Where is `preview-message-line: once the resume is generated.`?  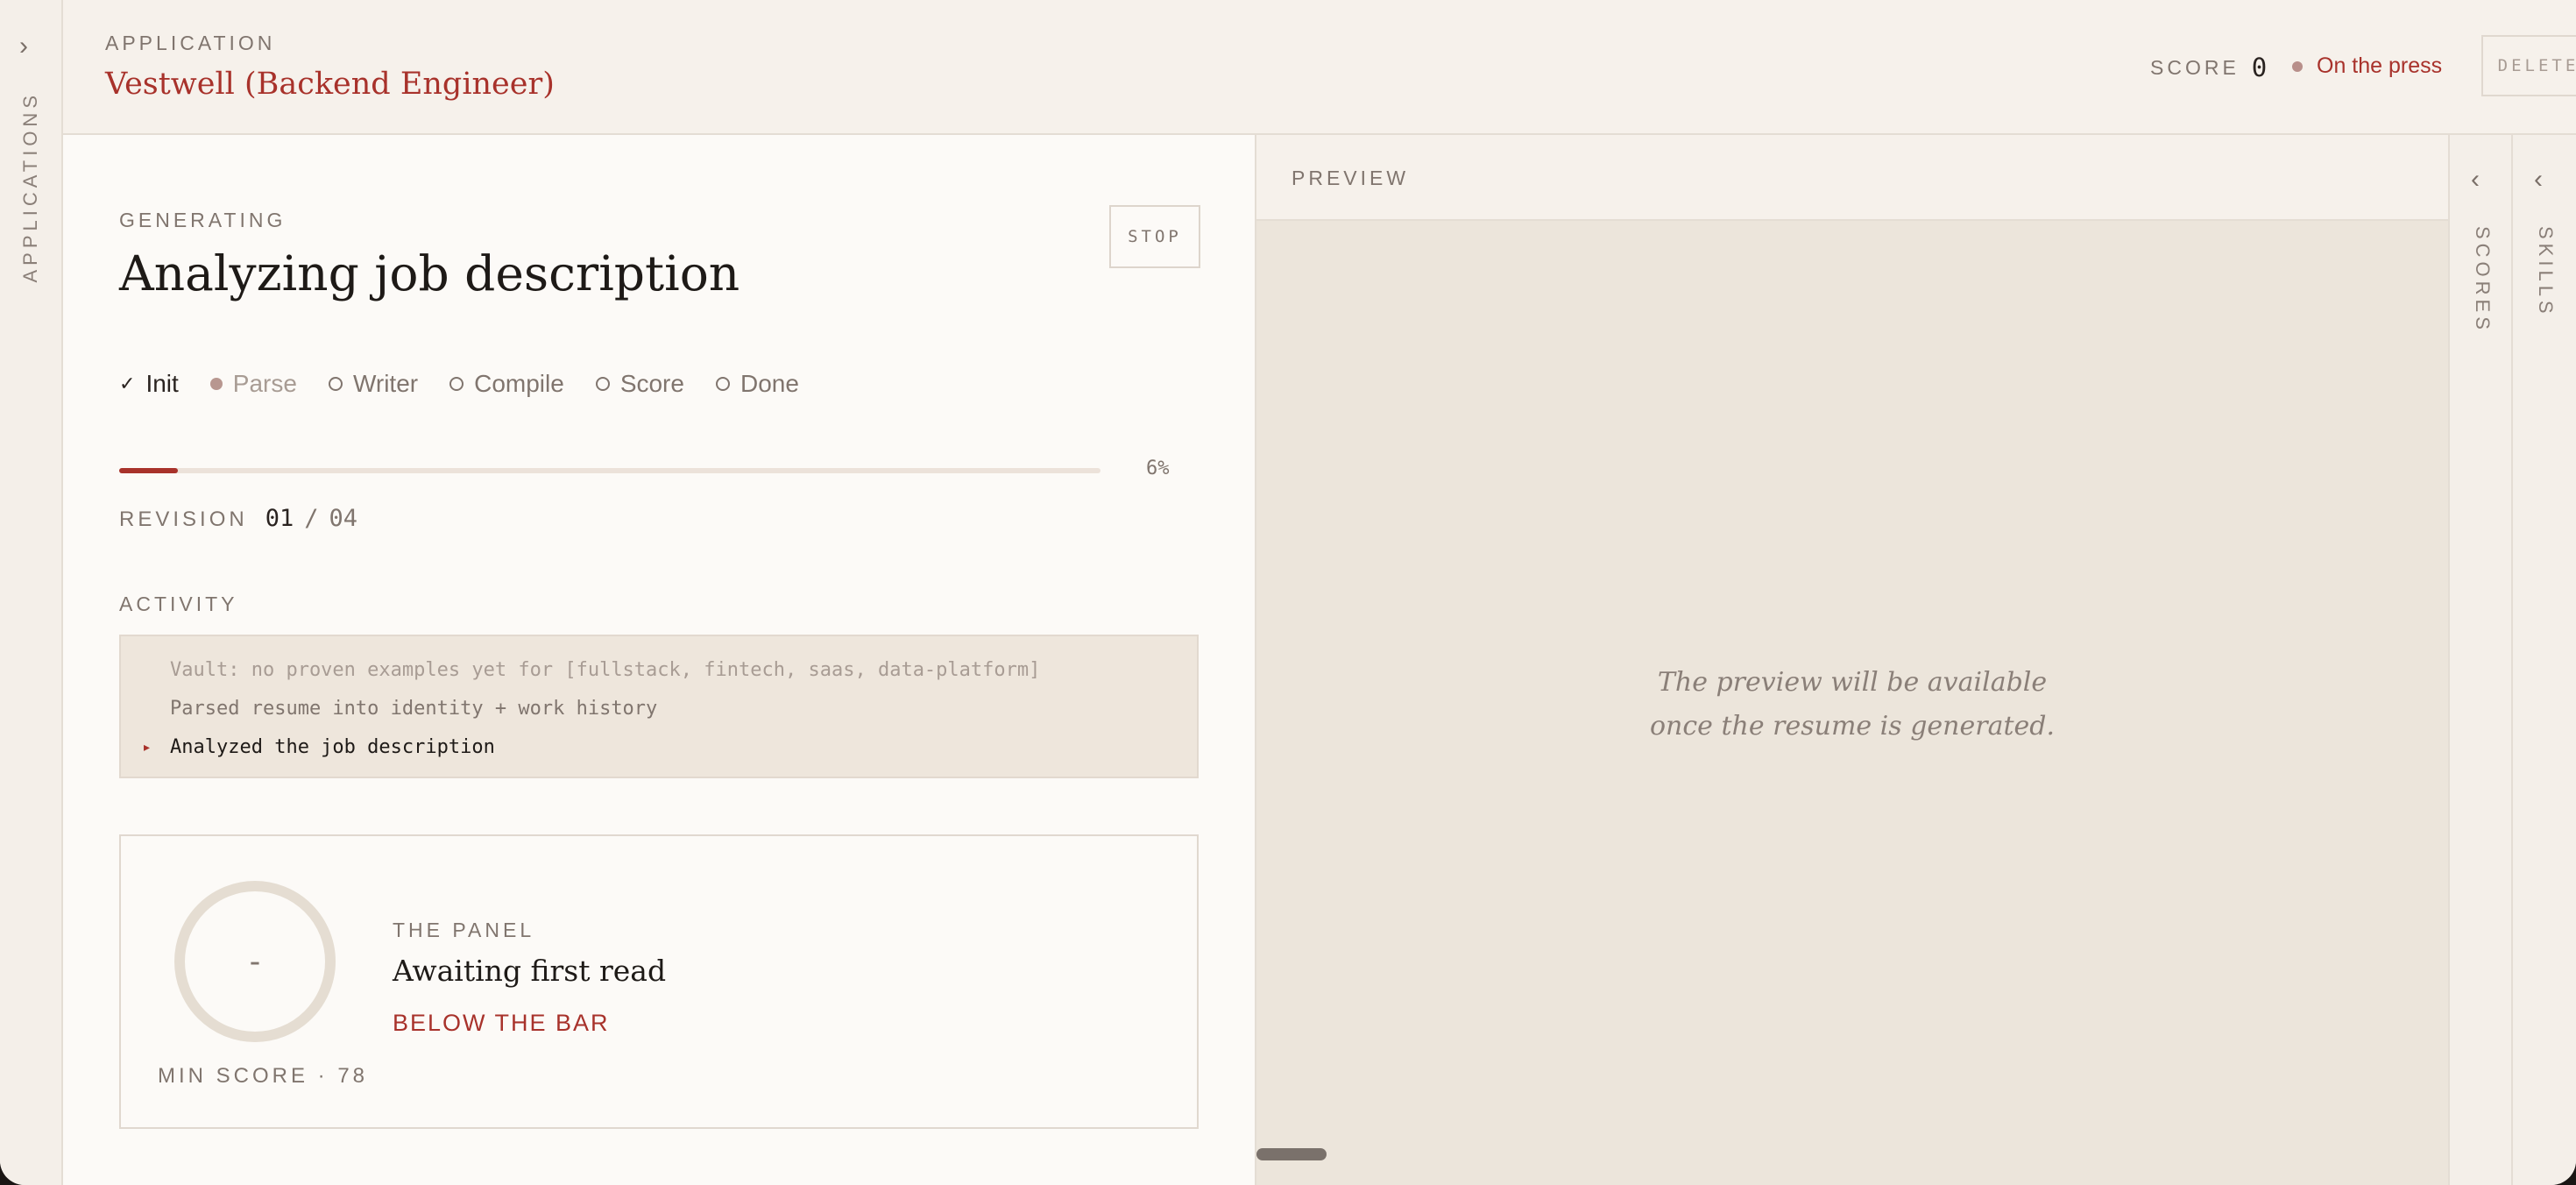
preview-message-line: once the resume is generated. is located at coordinates (1852, 726).